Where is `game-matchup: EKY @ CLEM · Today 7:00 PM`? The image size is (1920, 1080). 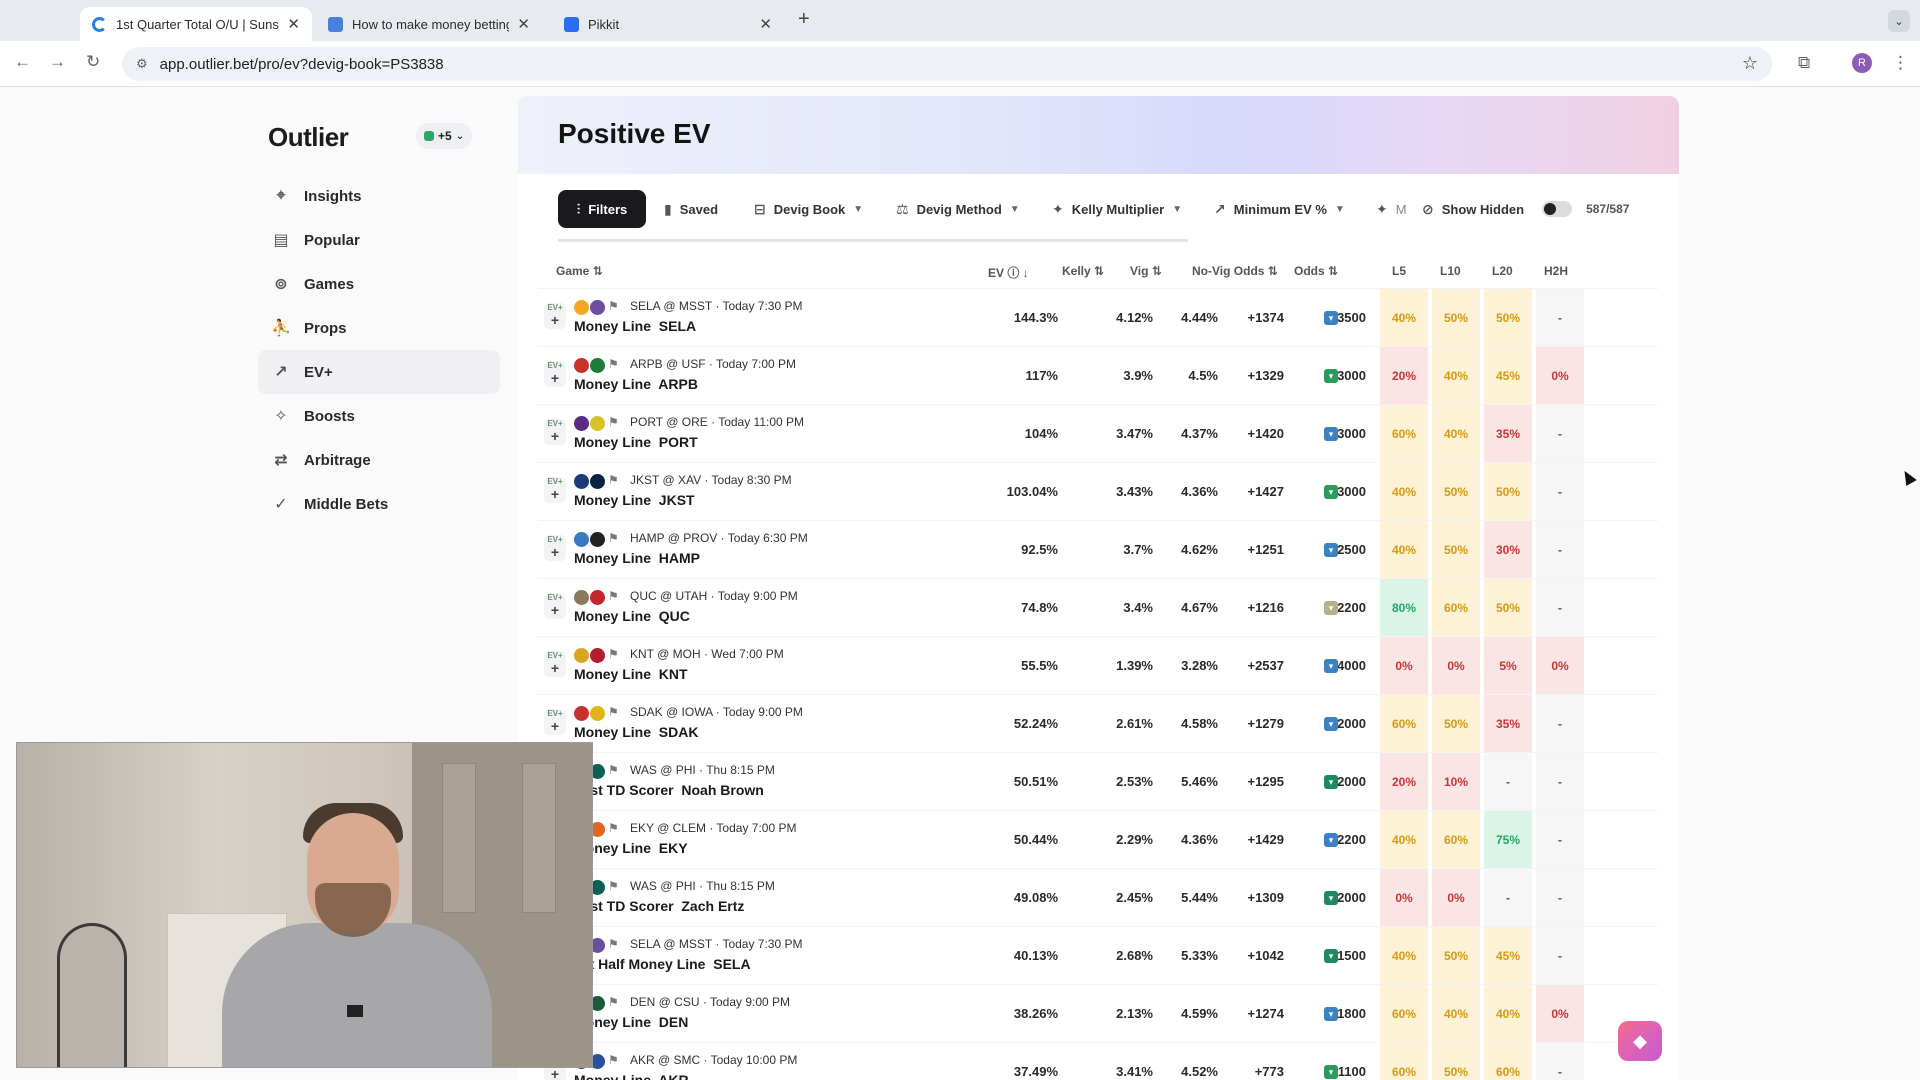
game-matchup: EKY @ CLEM · Today 7:00 PM is located at coordinates (713, 828).